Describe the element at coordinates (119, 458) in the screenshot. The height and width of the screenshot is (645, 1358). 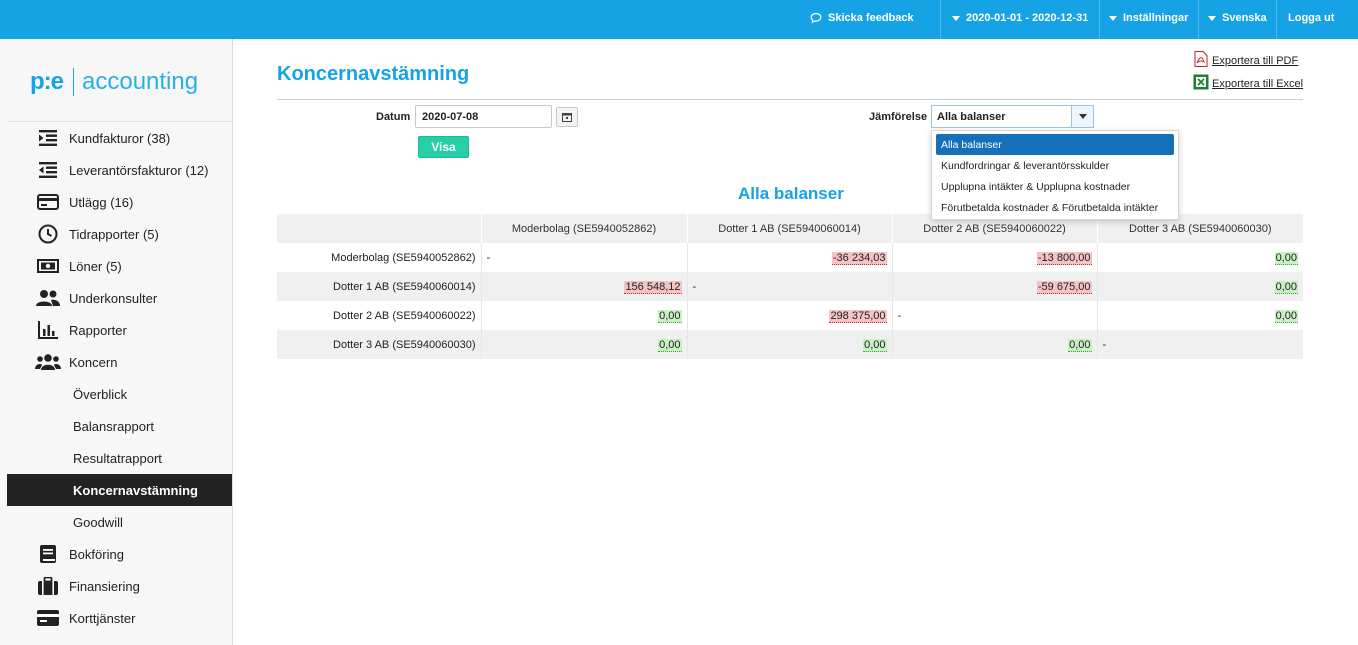
I see `sidebar-subitem-resultatrapport: Resultatrapport` at that location.